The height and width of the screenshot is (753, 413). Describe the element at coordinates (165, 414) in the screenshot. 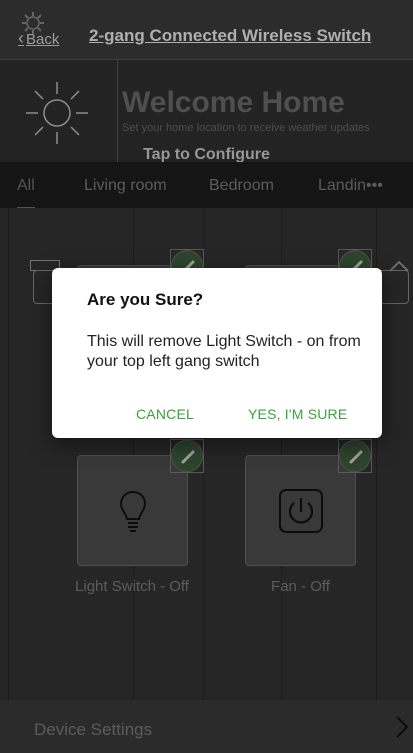

I see `cancel-button: CANCEL` at that location.